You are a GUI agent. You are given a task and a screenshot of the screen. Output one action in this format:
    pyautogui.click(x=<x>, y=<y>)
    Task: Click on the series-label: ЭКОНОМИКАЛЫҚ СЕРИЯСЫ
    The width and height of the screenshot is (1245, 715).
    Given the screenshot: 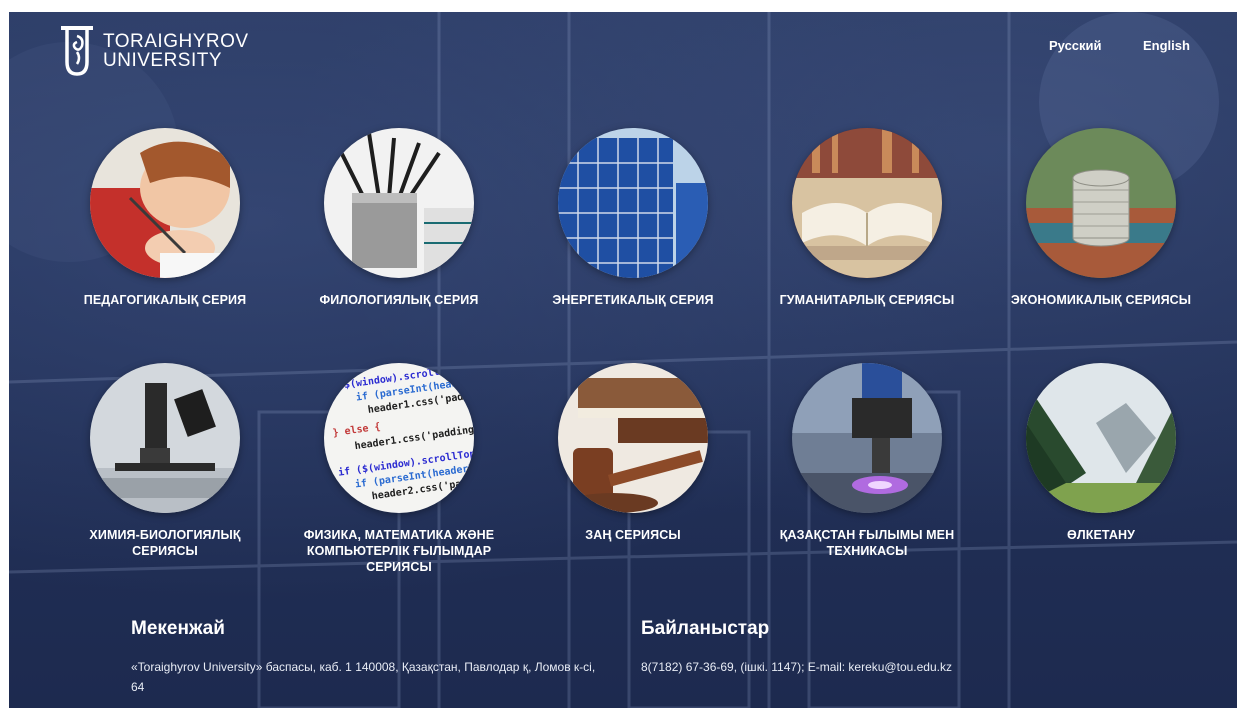 What is the action you would take?
    pyautogui.click(x=1101, y=300)
    